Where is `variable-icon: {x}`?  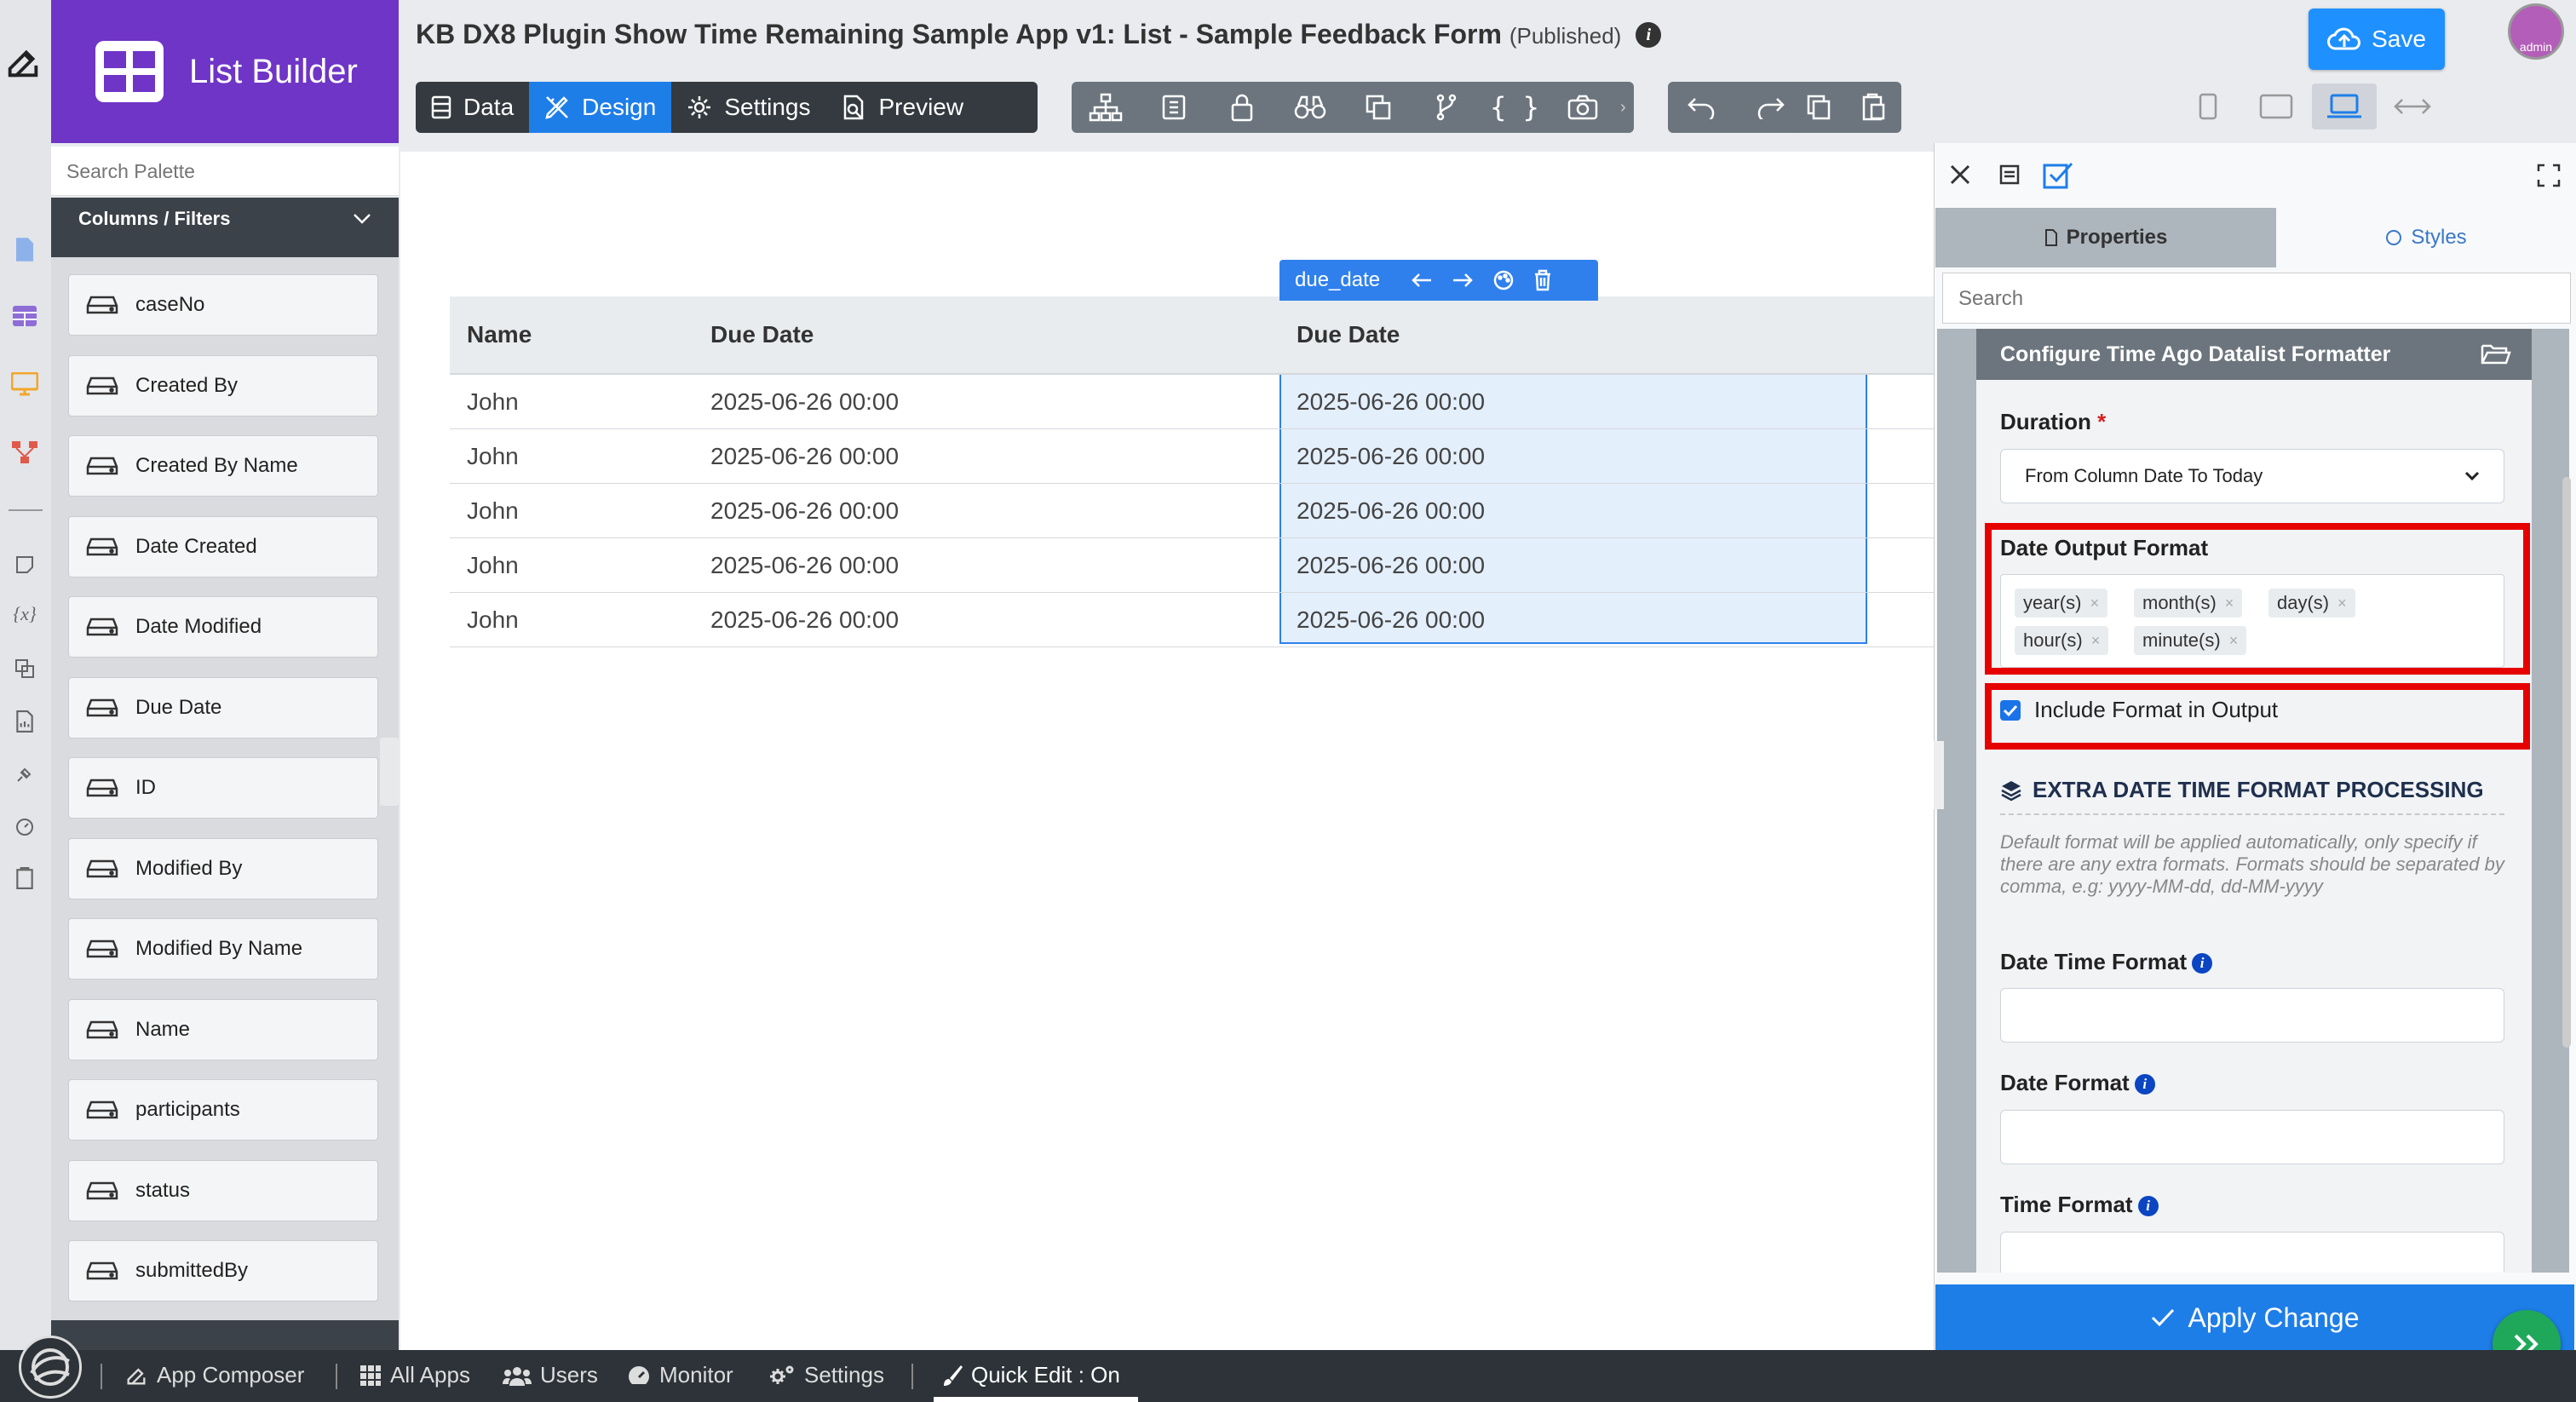
variable-icon: {x} is located at coordinates (25, 614).